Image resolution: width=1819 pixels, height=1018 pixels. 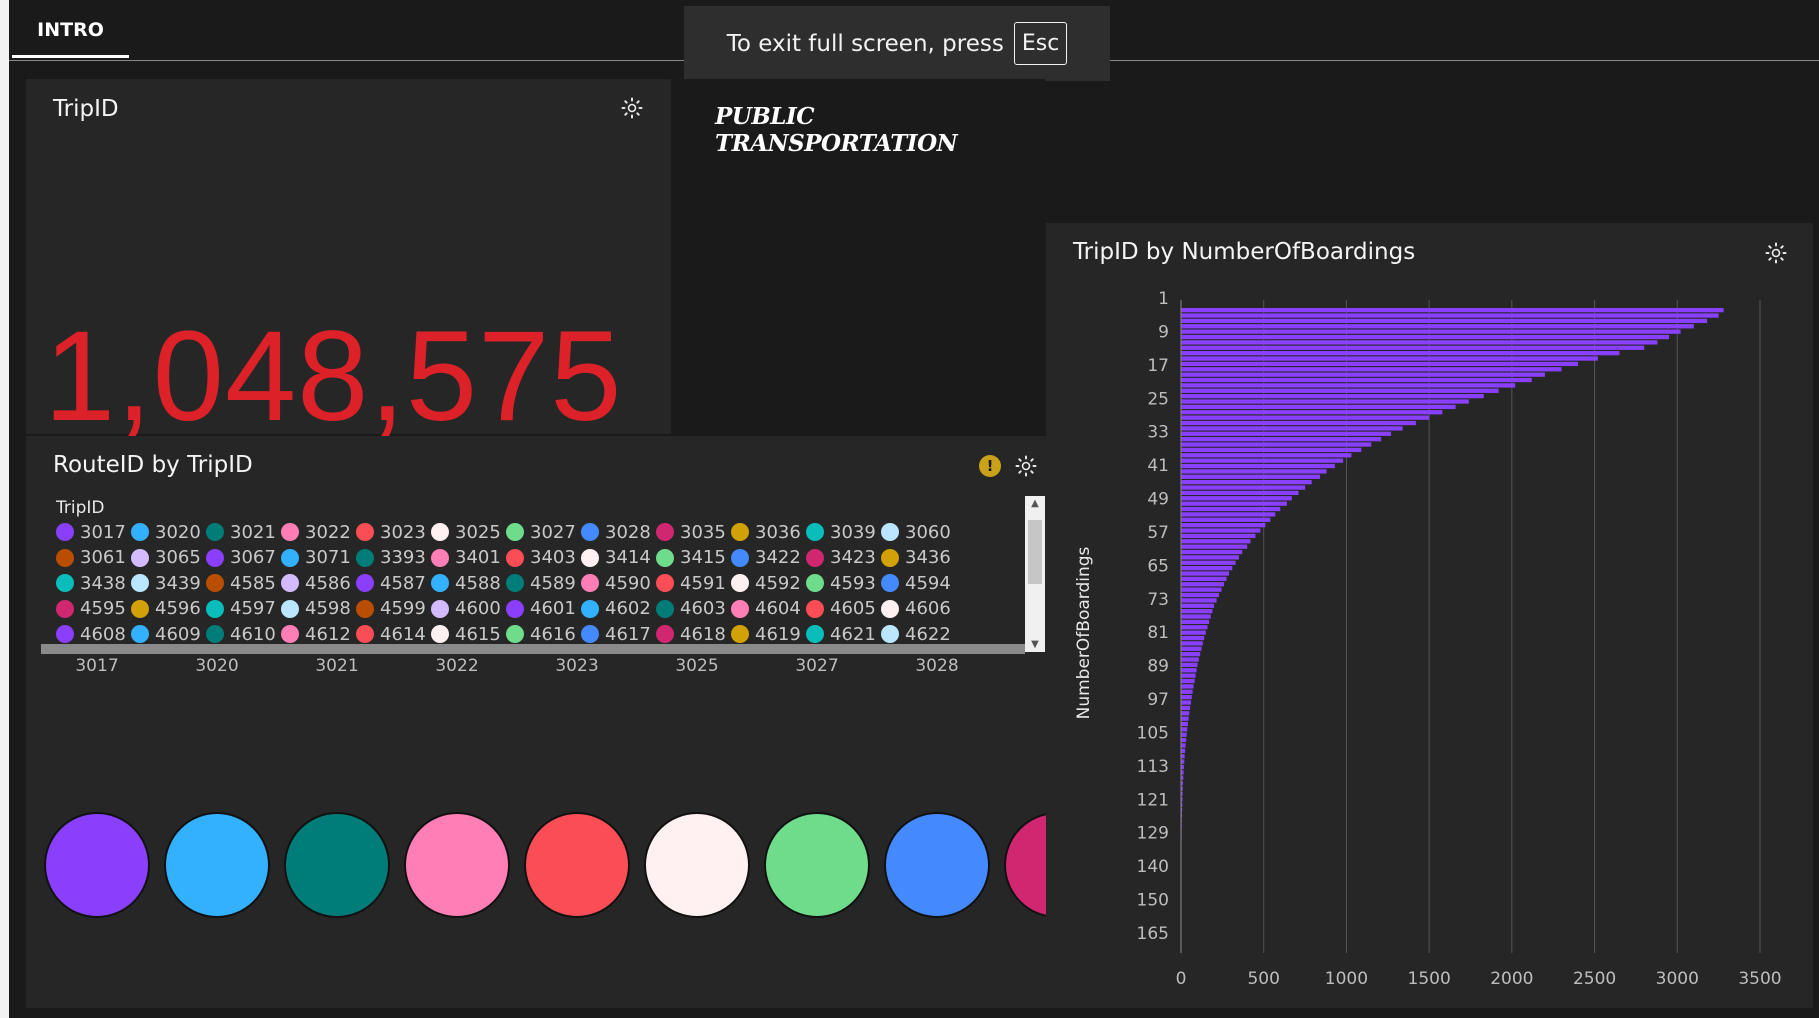 I want to click on legend-item: 3401, so click(x=466, y=558).